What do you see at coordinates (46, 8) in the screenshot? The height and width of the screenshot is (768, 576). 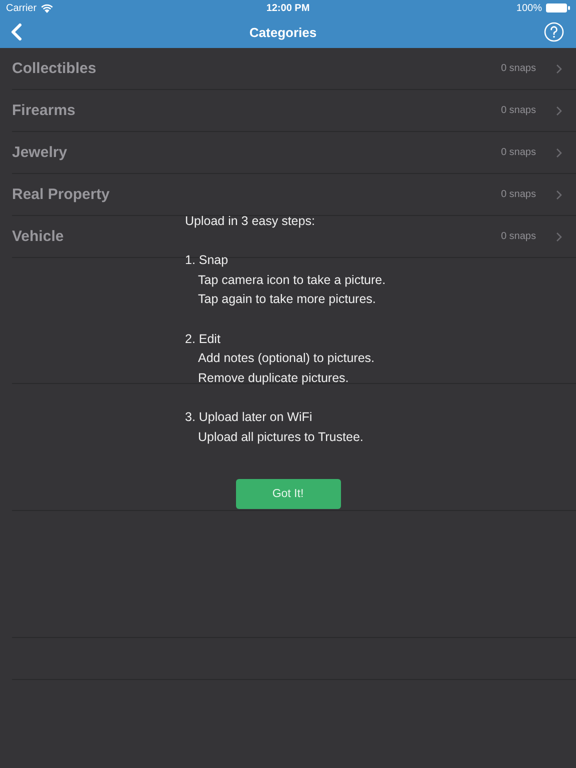 I see `wifi-icon` at bounding box center [46, 8].